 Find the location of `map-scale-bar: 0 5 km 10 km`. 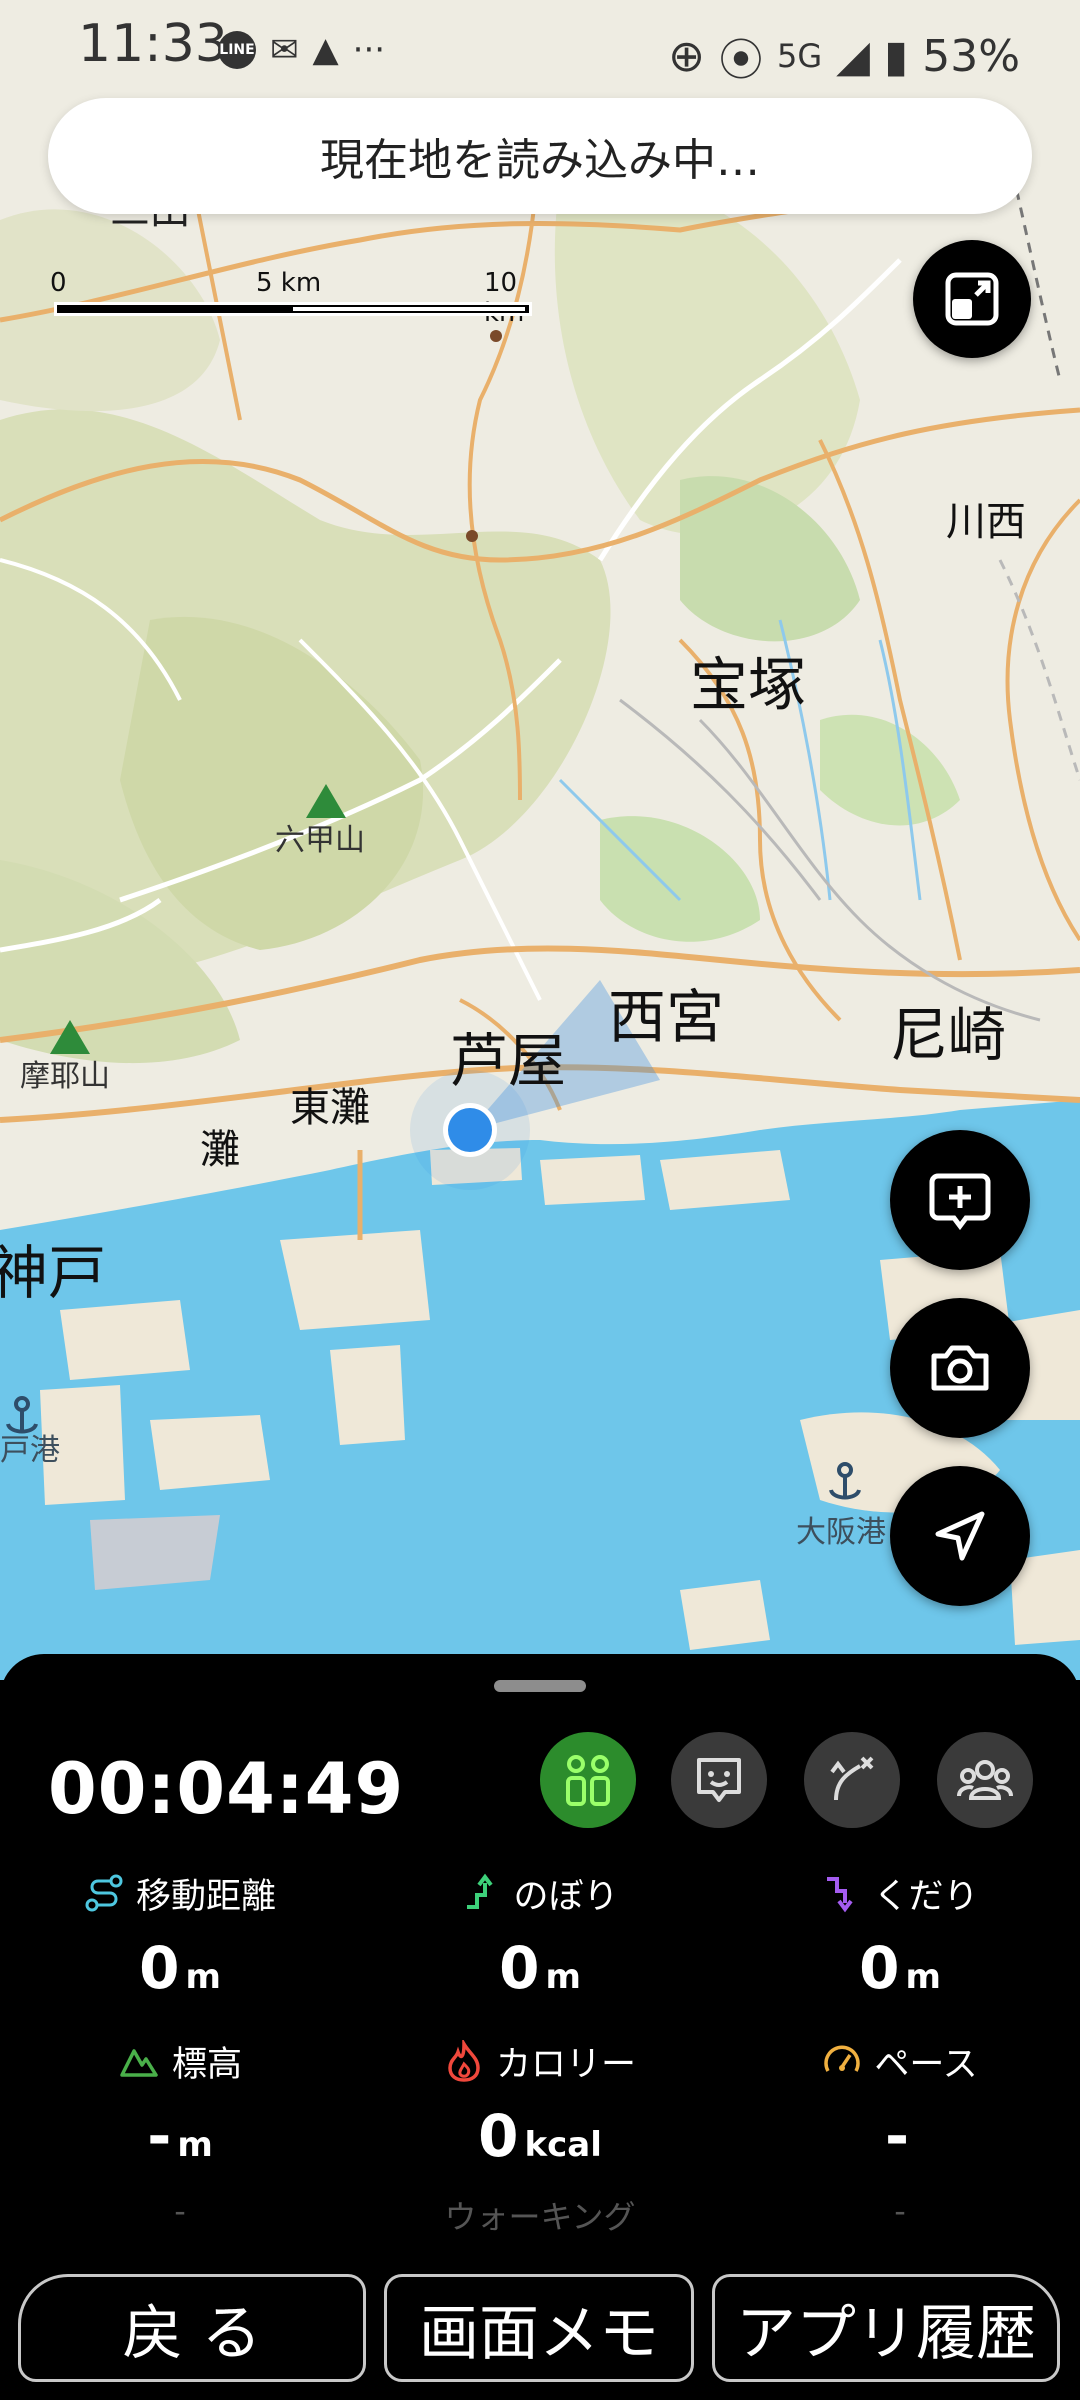

map-scale-bar: 0 5 km 10 km is located at coordinates (291, 298).